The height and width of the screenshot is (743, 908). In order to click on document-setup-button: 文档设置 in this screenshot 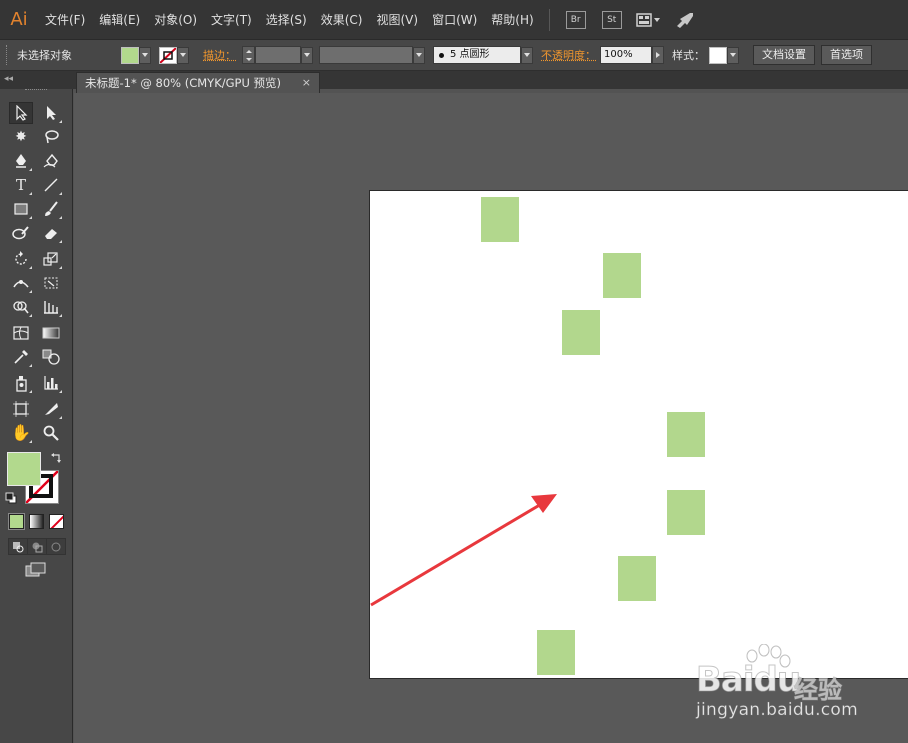, I will do `click(784, 55)`.